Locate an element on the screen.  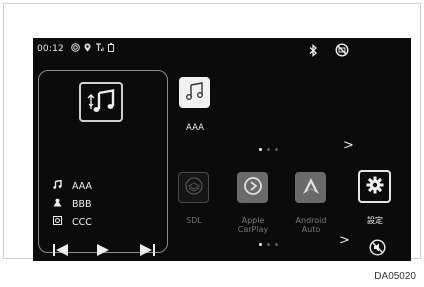
music-app-label: AAA is located at coordinates (195, 128).